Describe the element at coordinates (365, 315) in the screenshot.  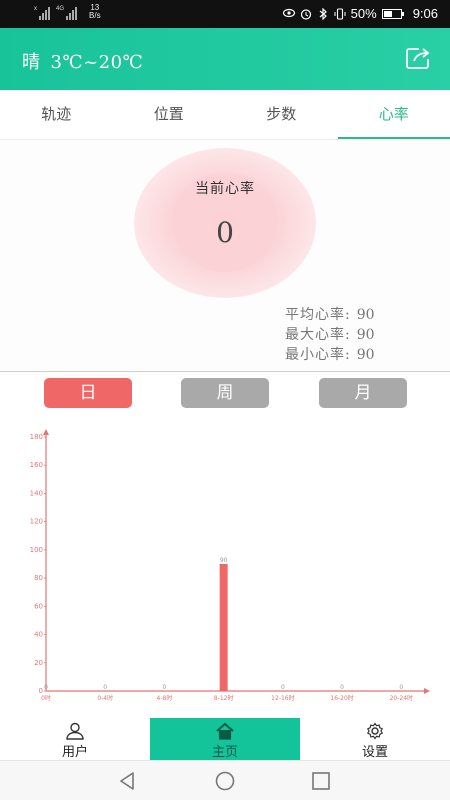
I see `stat-average-value: 90` at that location.